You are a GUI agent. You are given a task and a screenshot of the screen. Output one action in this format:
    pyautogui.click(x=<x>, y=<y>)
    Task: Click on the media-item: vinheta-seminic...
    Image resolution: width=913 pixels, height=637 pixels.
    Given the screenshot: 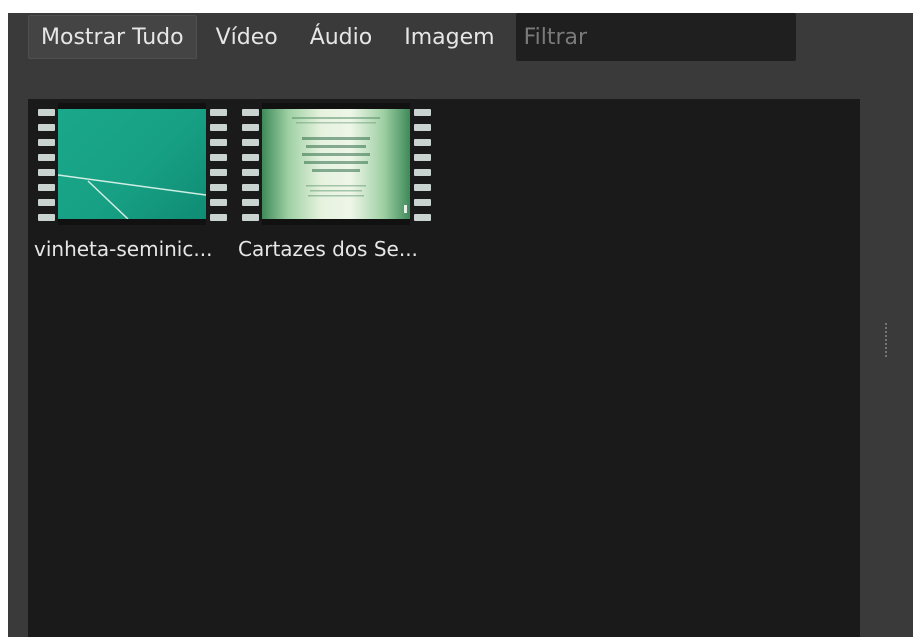 What is the action you would take?
    pyautogui.click(x=132, y=182)
    